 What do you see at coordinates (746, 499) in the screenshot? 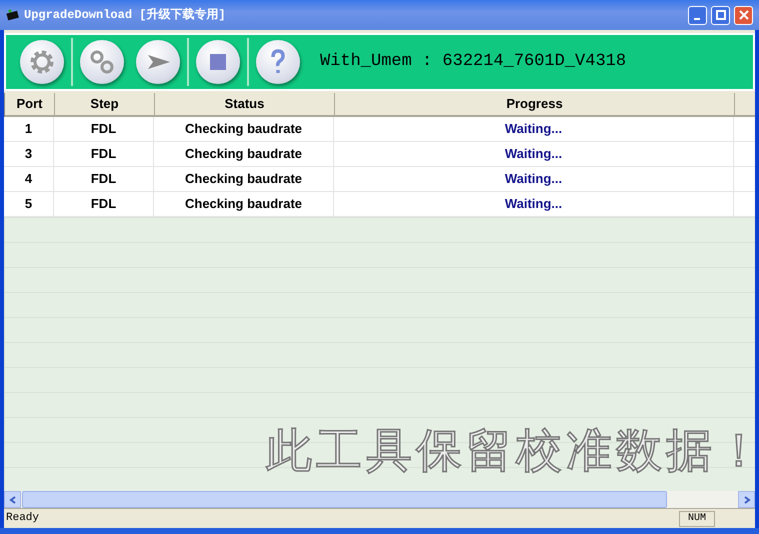
I see `scroll-right-icon` at bounding box center [746, 499].